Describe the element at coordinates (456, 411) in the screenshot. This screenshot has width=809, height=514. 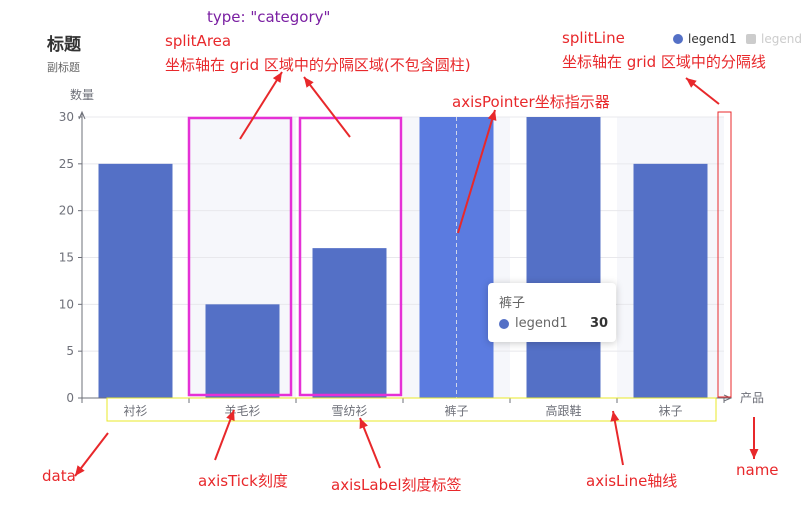
I see `x-tick-label: 裤子` at that location.